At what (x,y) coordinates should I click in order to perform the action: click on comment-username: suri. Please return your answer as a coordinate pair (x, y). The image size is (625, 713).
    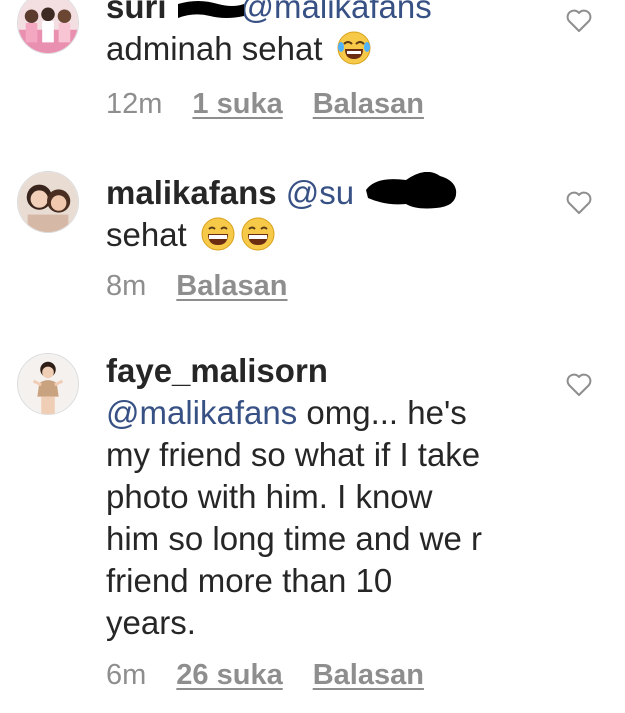
    Looking at the image, I should click on (136, 12).